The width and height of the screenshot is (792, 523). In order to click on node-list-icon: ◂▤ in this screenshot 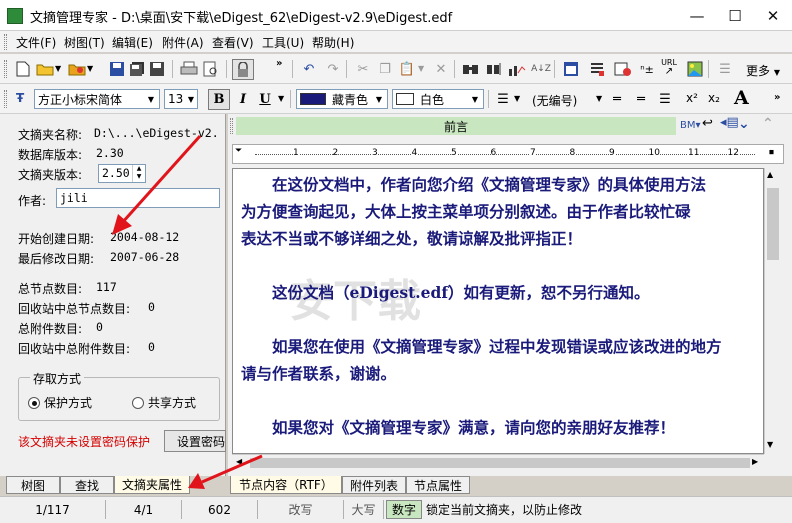, I will do `click(729, 122)`.